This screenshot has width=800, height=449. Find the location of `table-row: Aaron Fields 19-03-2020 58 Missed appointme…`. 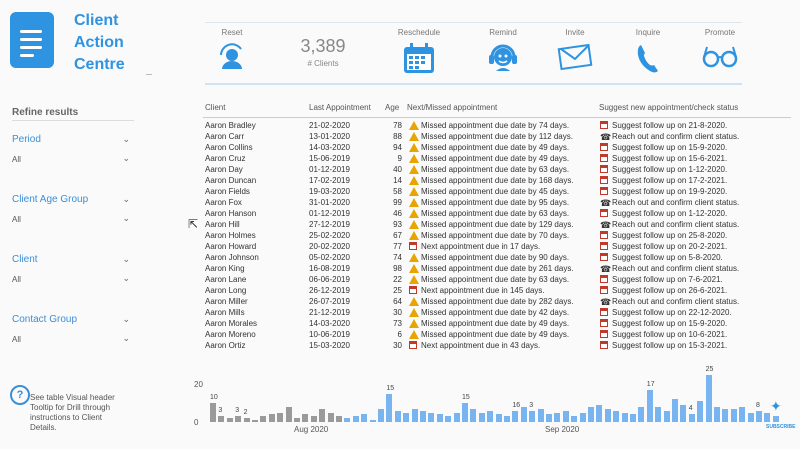

table-row: Aaron Fields 19-03-2020 58 Missed appointme… is located at coordinates (497, 192).